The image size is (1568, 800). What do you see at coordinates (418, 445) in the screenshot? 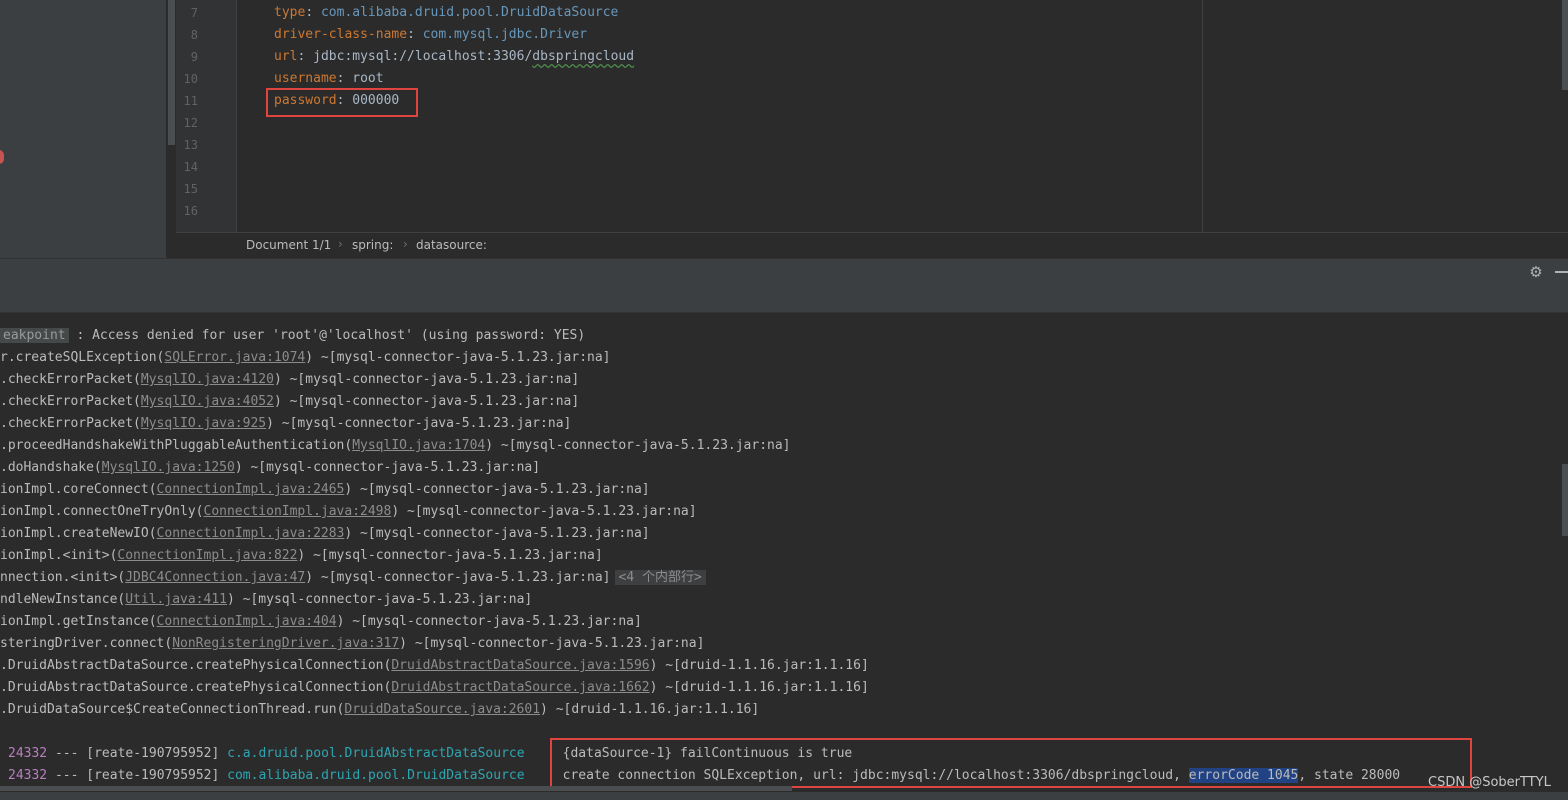
I see `source-link: MysqlIO.java:1704` at bounding box center [418, 445].